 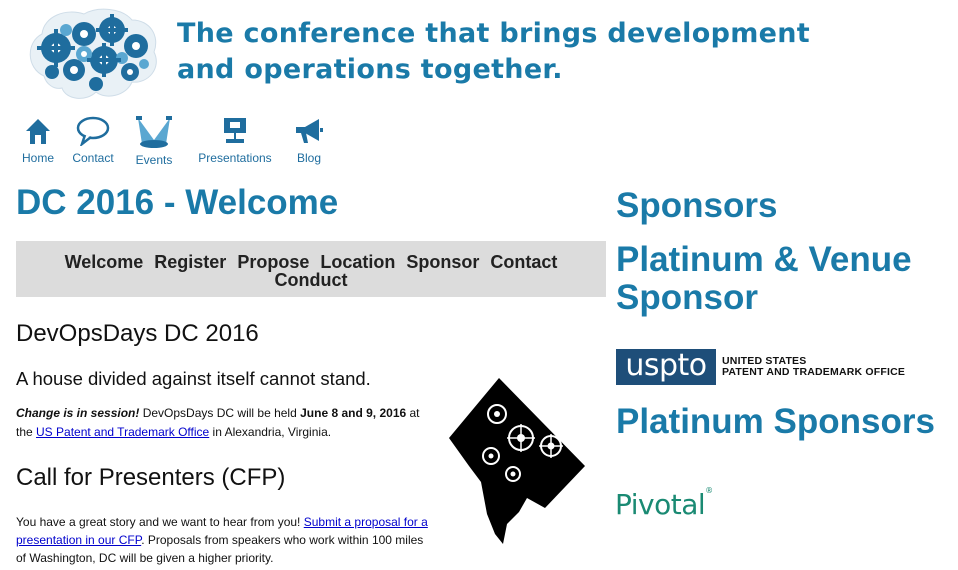 What do you see at coordinates (154, 133) in the screenshot?
I see `spotlight-icon` at bounding box center [154, 133].